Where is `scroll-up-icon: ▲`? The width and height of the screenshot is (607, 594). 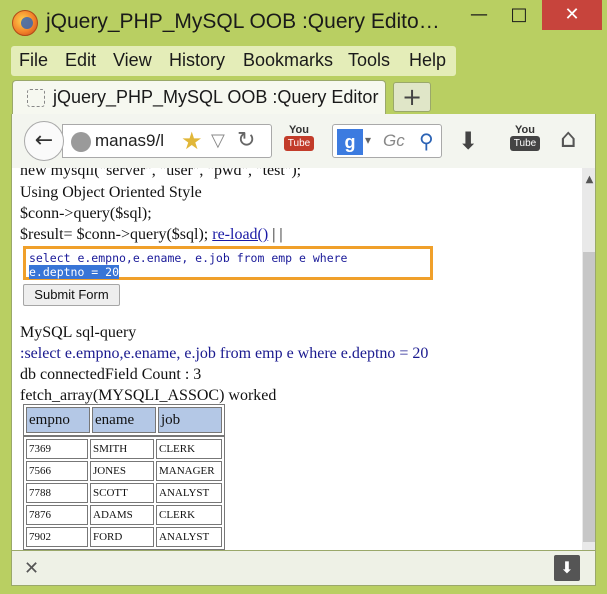
scroll-up-icon: ▲ is located at coordinates (588, 181).